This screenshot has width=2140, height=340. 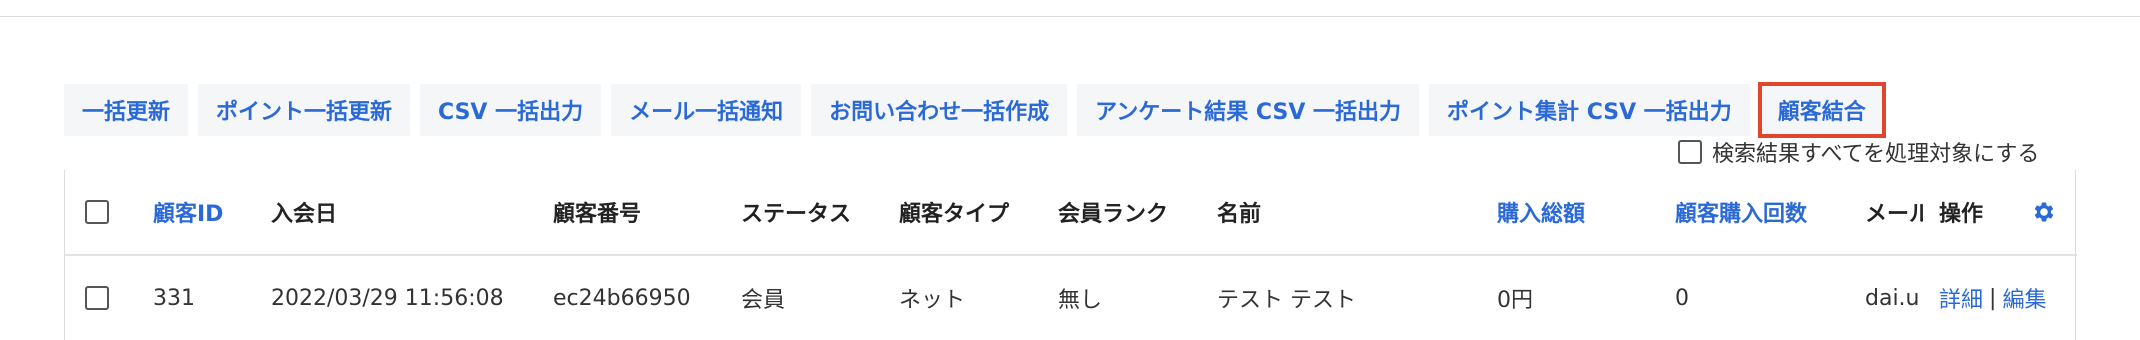 What do you see at coordinates (1589, 110) in the screenshot?
I see `point-summary-csv-export-button: ポイント集計 CSV 一括出力` at bounding box center [1589, 110].